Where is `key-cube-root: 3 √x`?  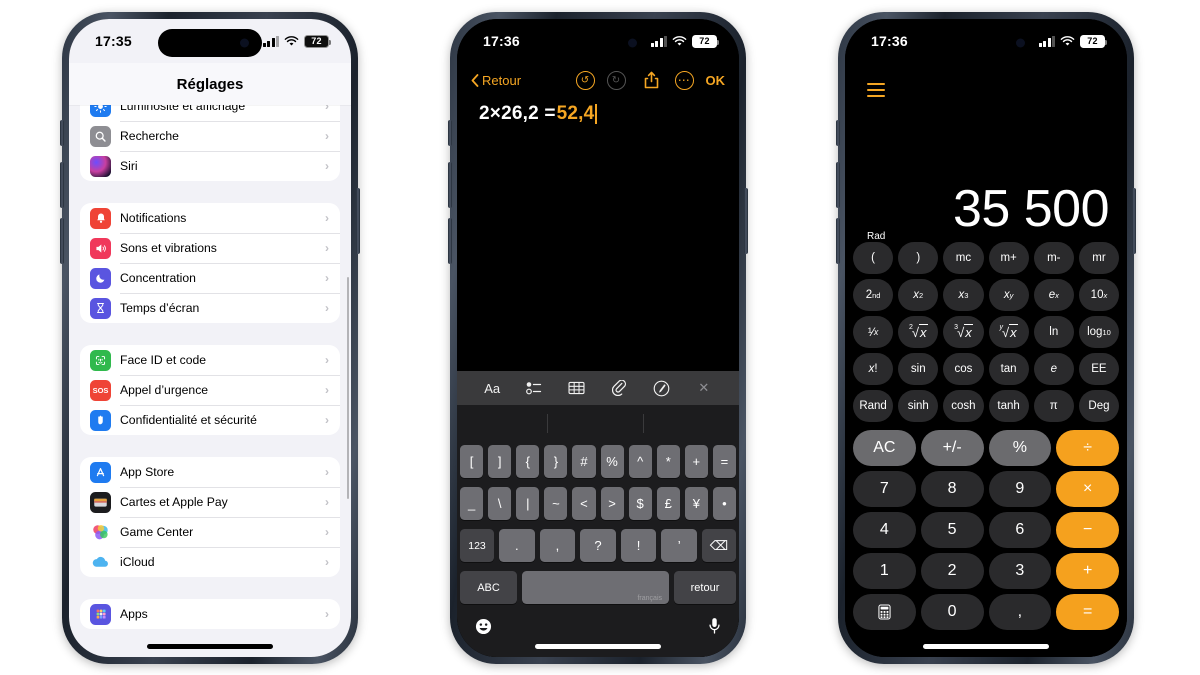
key-cube-root: 3 √x is located at coordinates (963, 332).